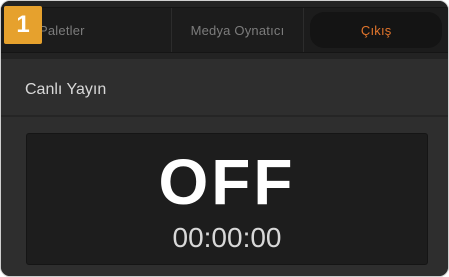 This screenshot has height=277, width=449. Describe the element at coordinates (23, 25) in the screenshot. I see `step-number-badge: 1` at that location.